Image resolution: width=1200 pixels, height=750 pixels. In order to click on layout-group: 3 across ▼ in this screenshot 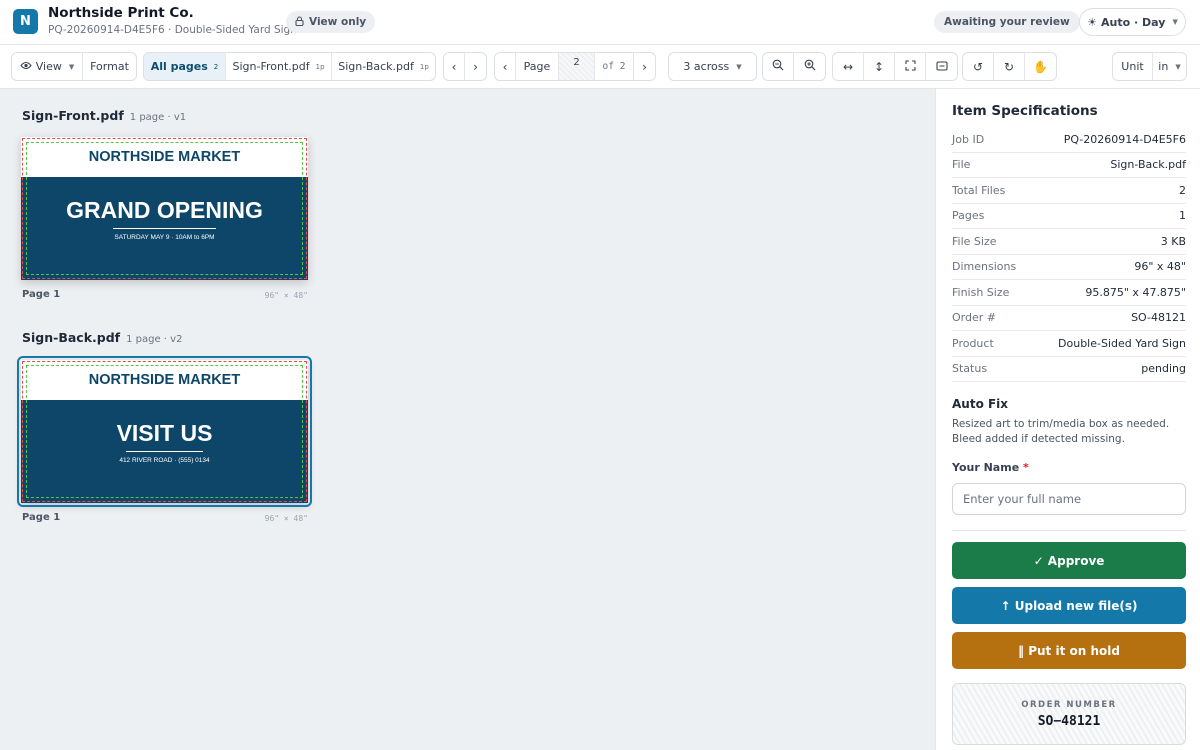, I will do `click(712, 66)`.